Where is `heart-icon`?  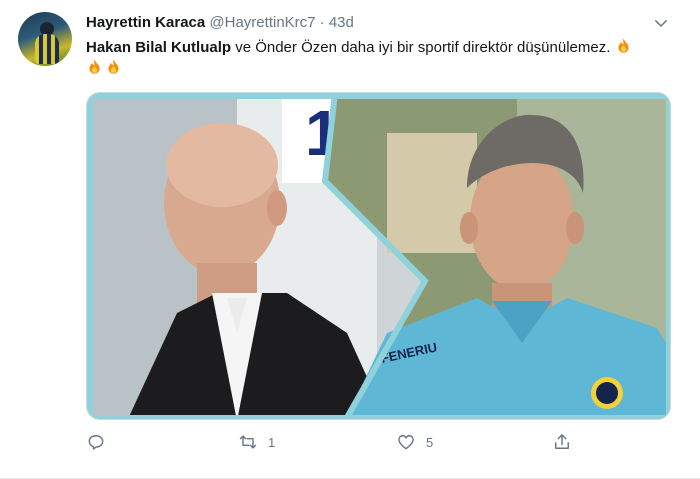
heart-icon is located at coordinates (406, 442).